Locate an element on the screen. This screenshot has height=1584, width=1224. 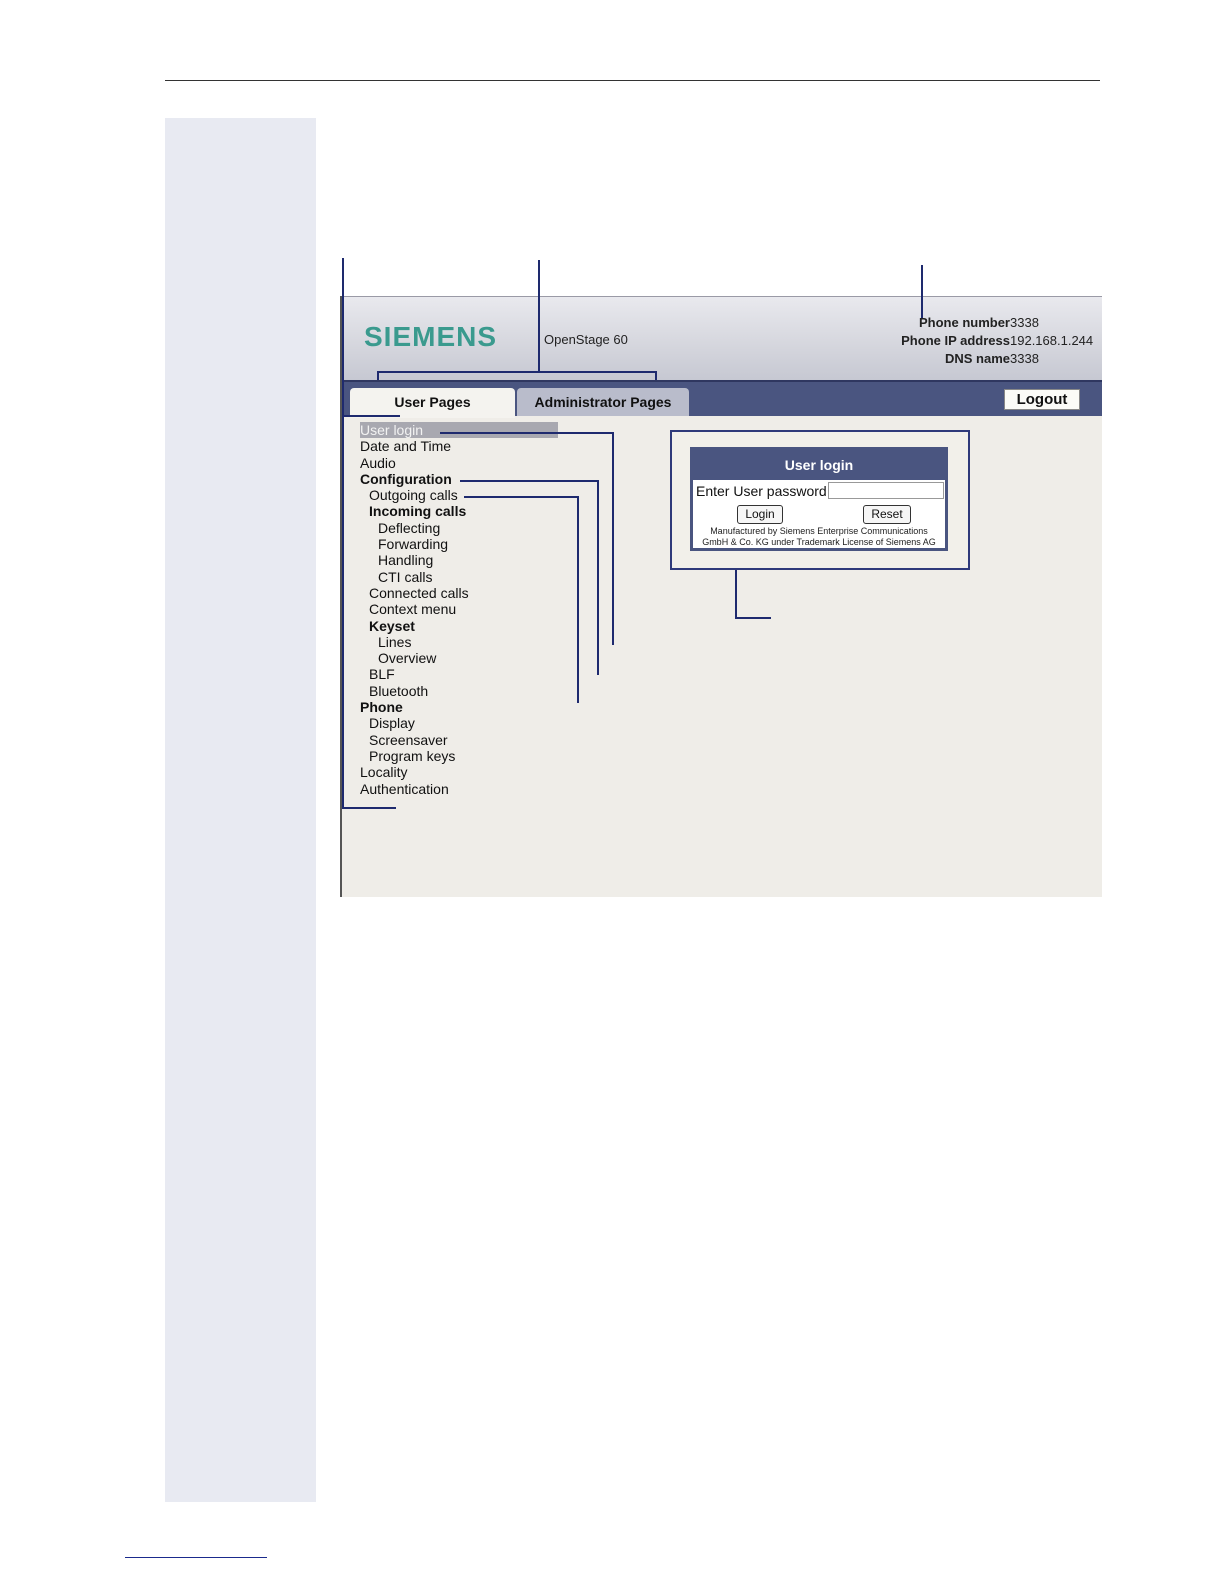
nav-item-deflecting: Deflecting is located at coordinates (470, 528).